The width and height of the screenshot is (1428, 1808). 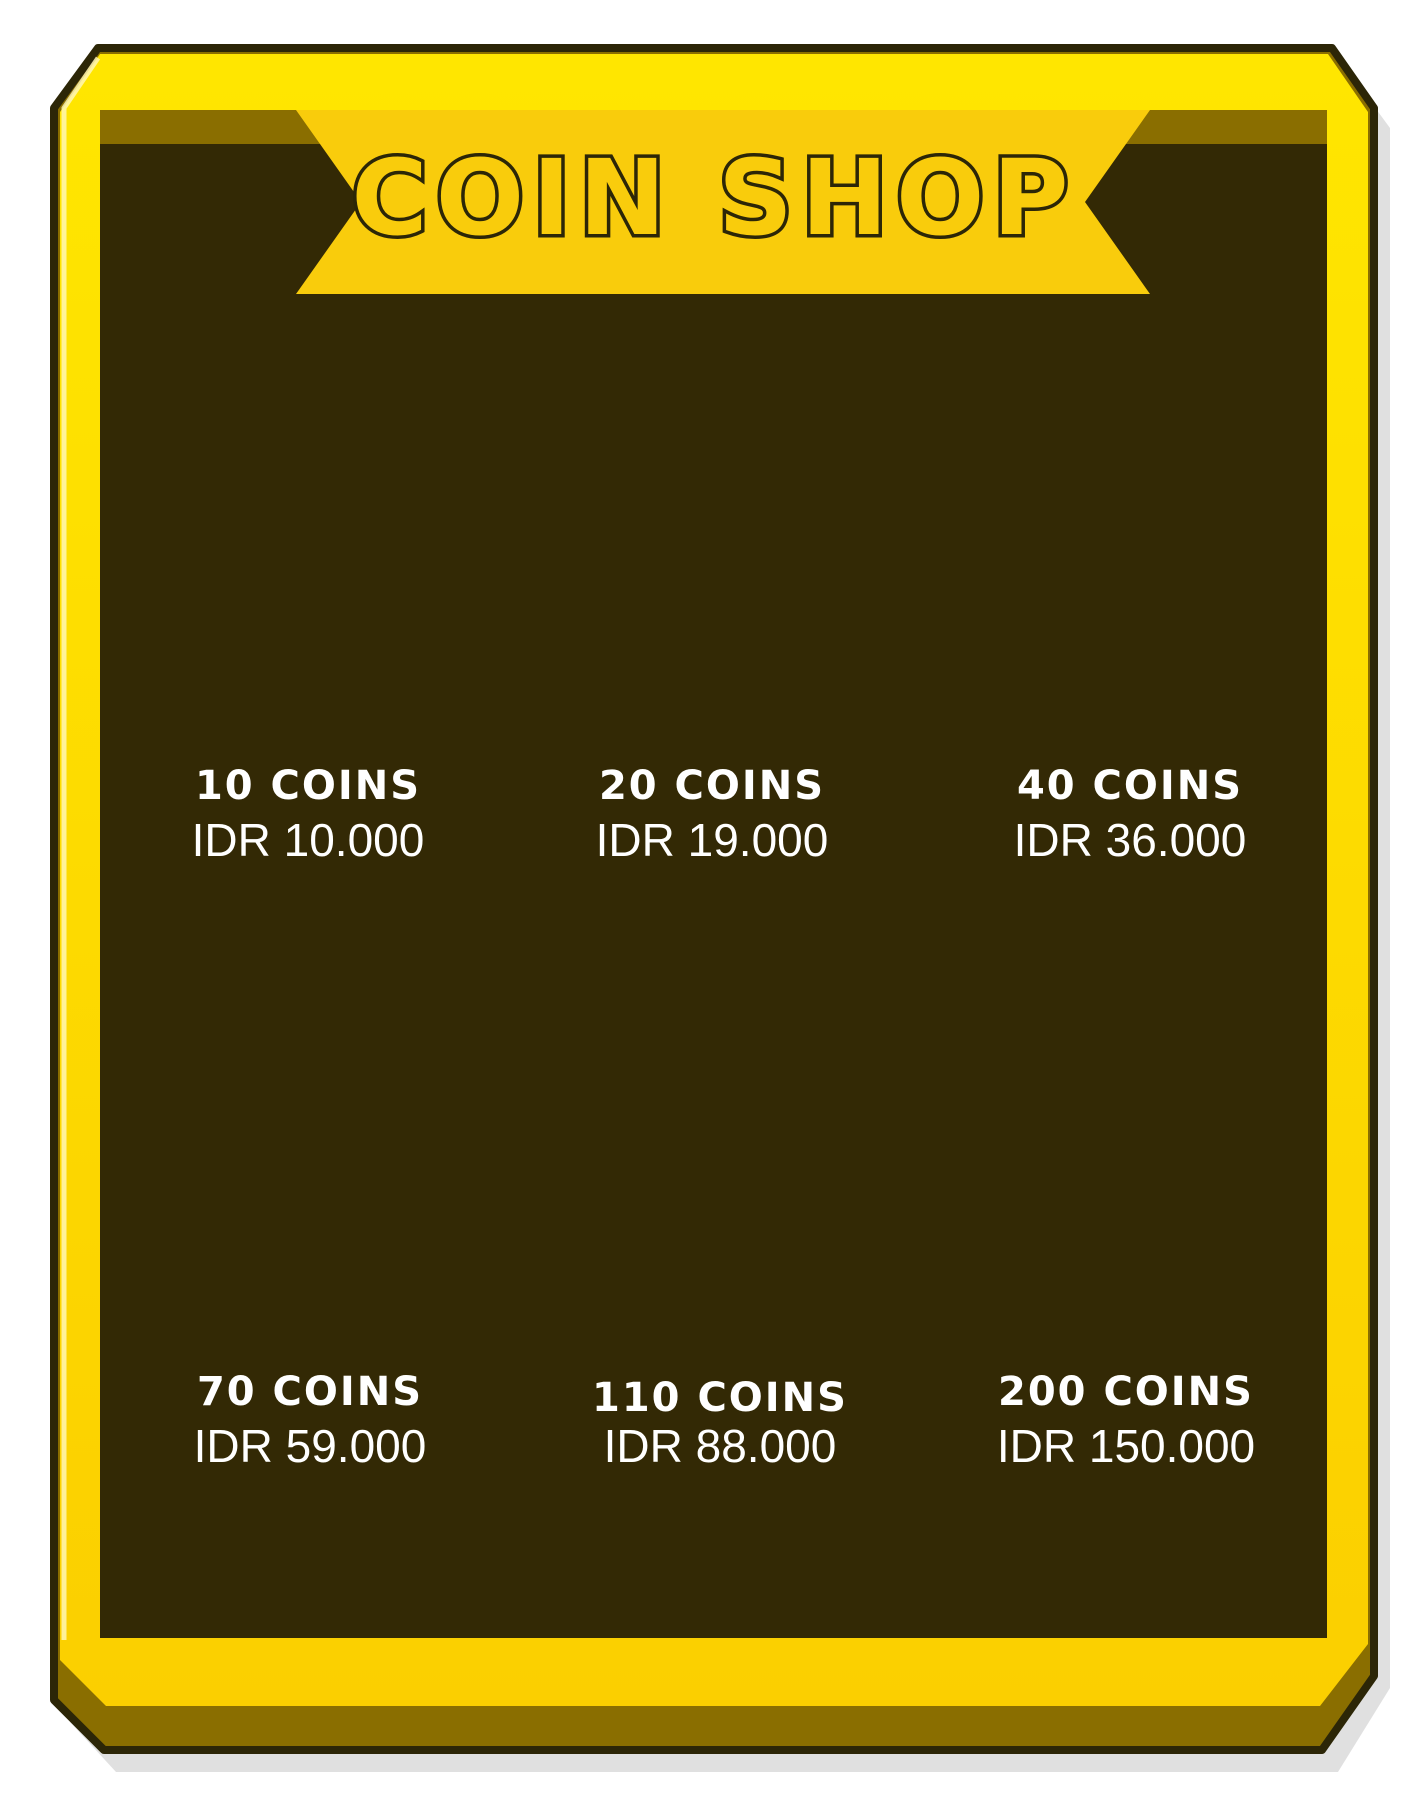 I want to click on offer-price-label: IDR 59.000, so click(x=310, y=1446).